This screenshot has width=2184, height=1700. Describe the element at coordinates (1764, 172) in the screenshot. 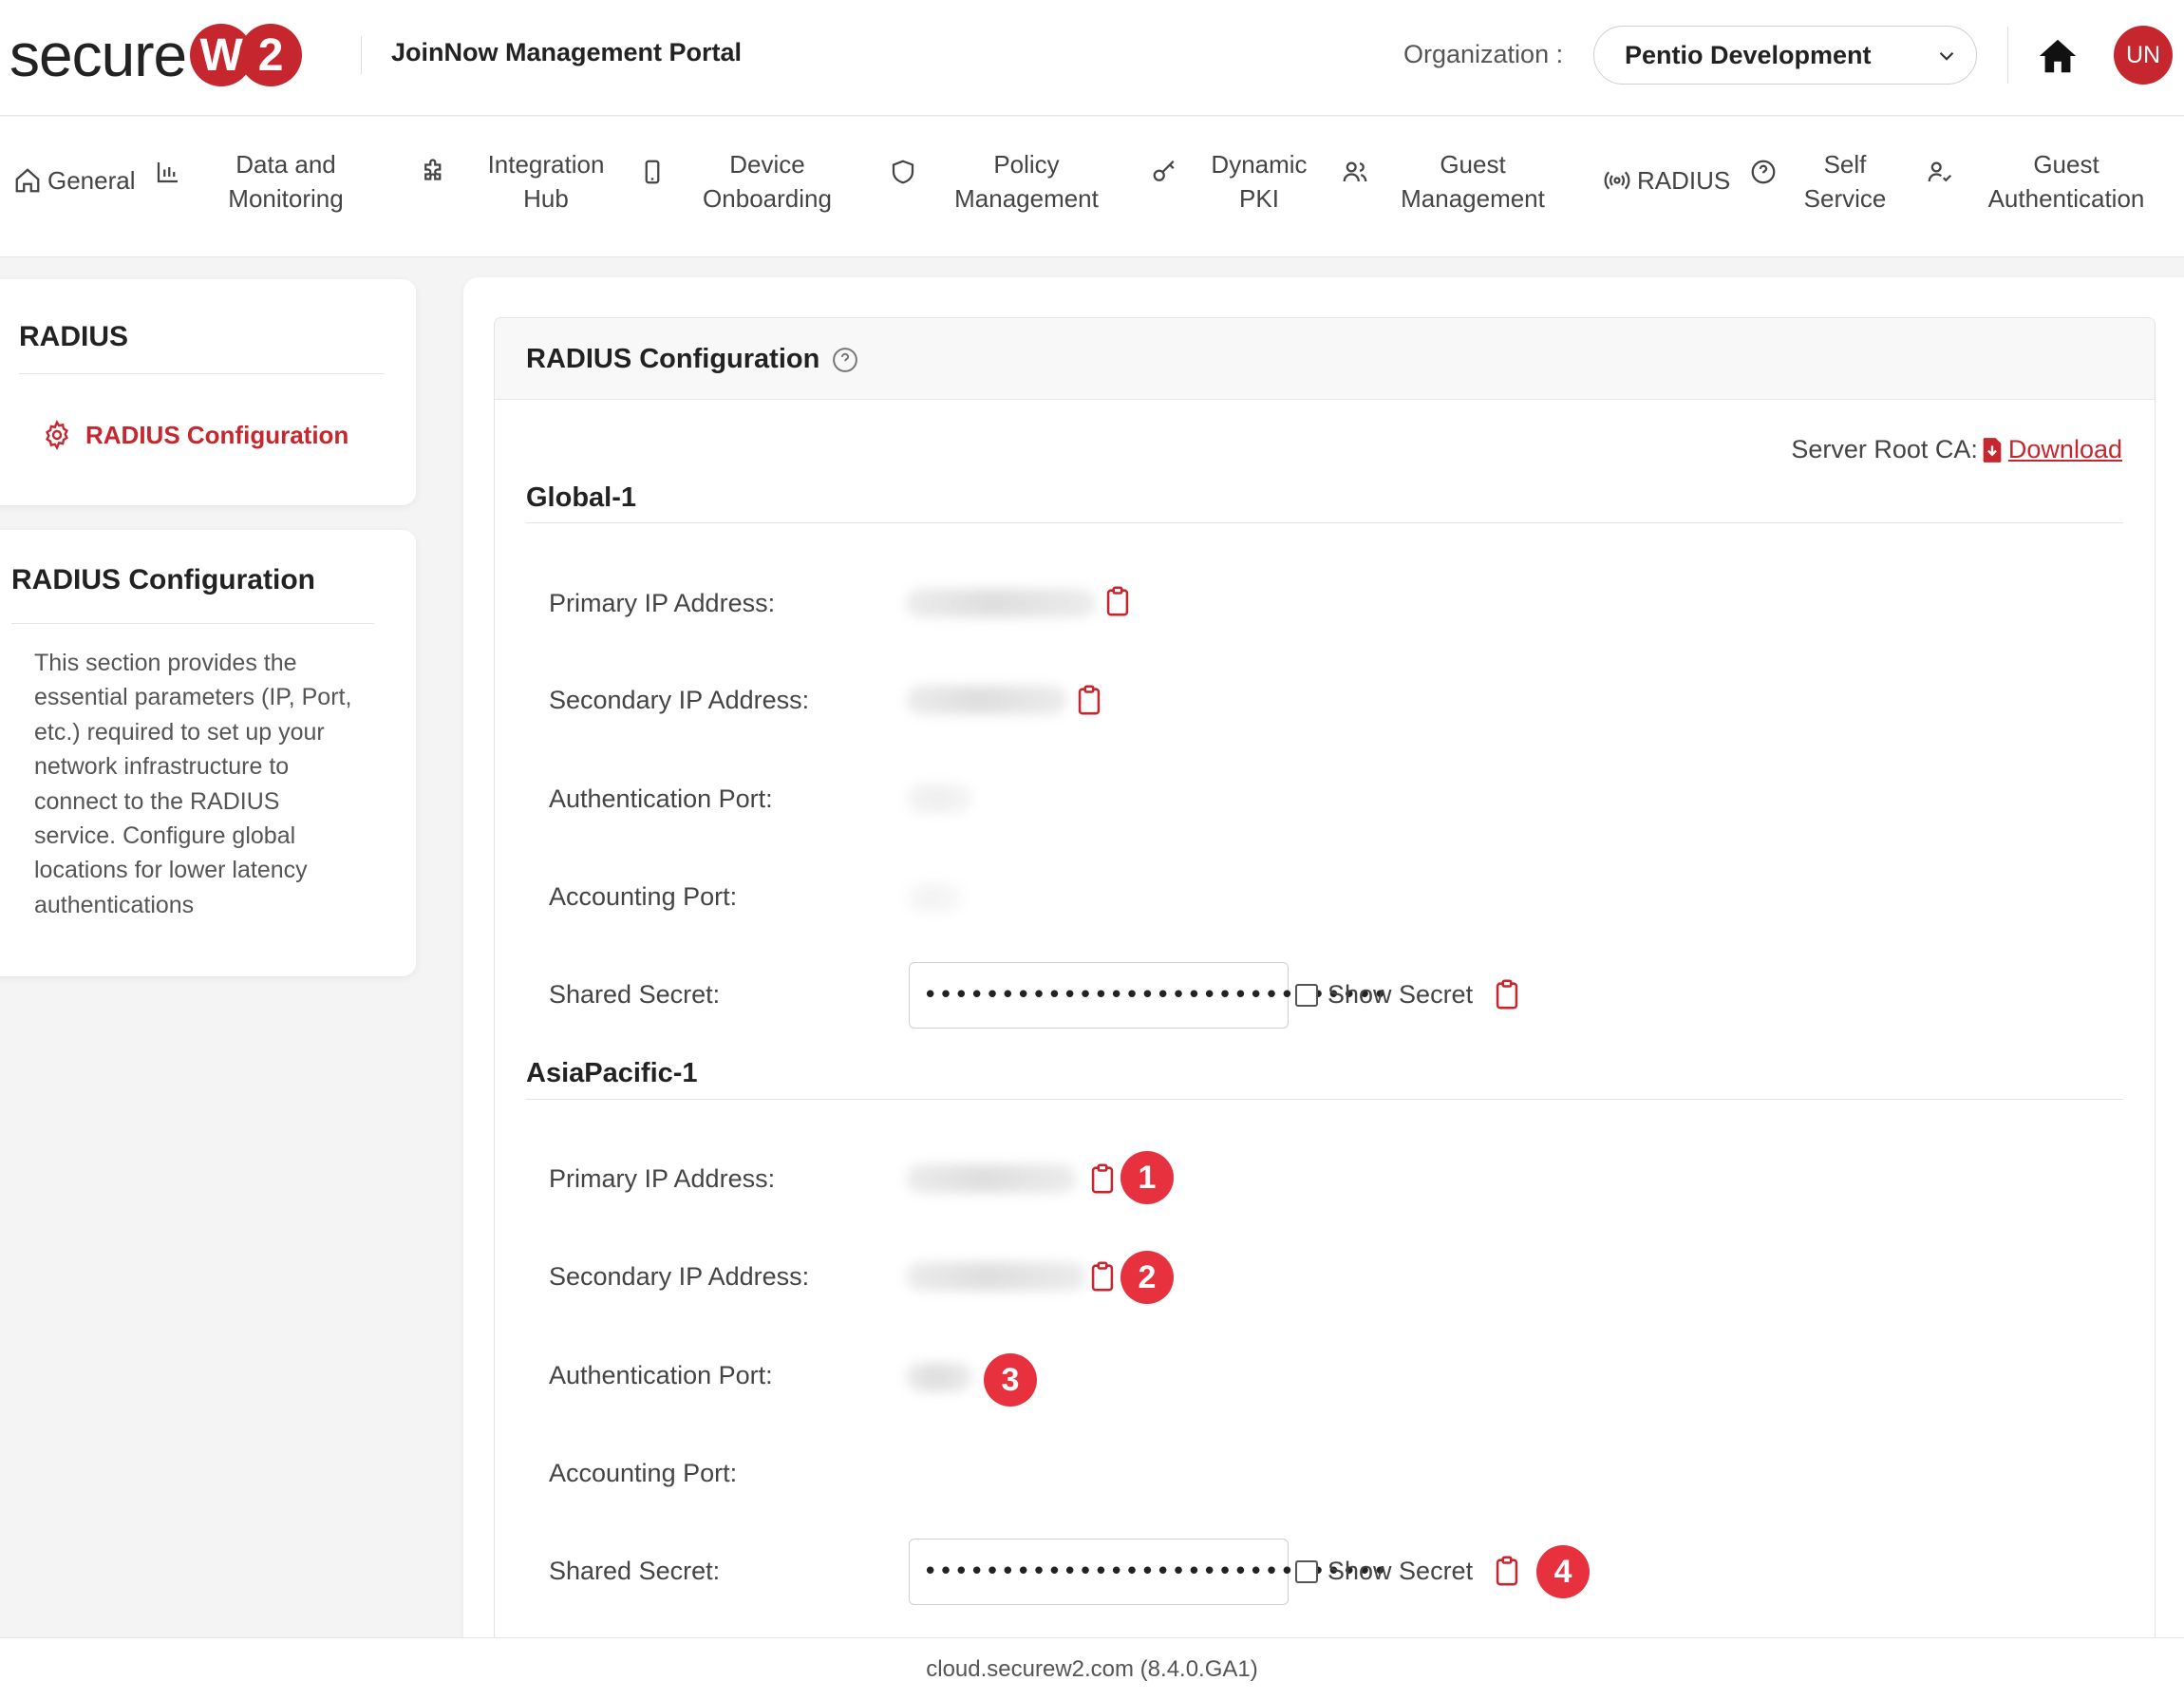

I see `help-circle-icon` at that location.